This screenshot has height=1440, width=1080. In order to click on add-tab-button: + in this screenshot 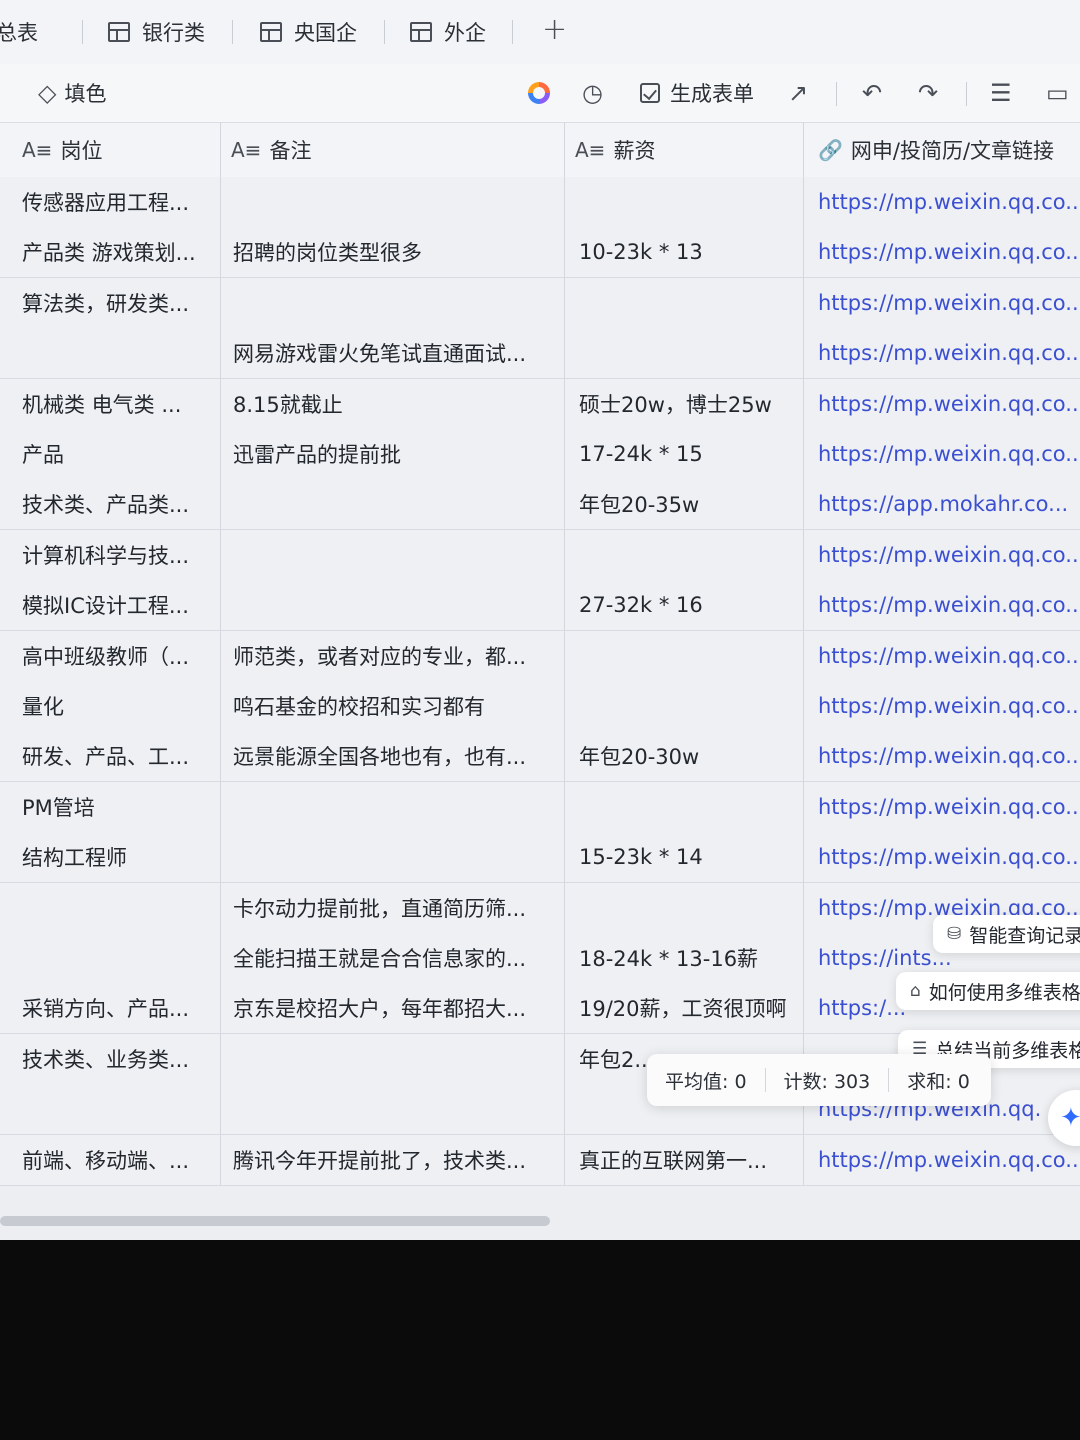, I will do `click(554, 29)`.